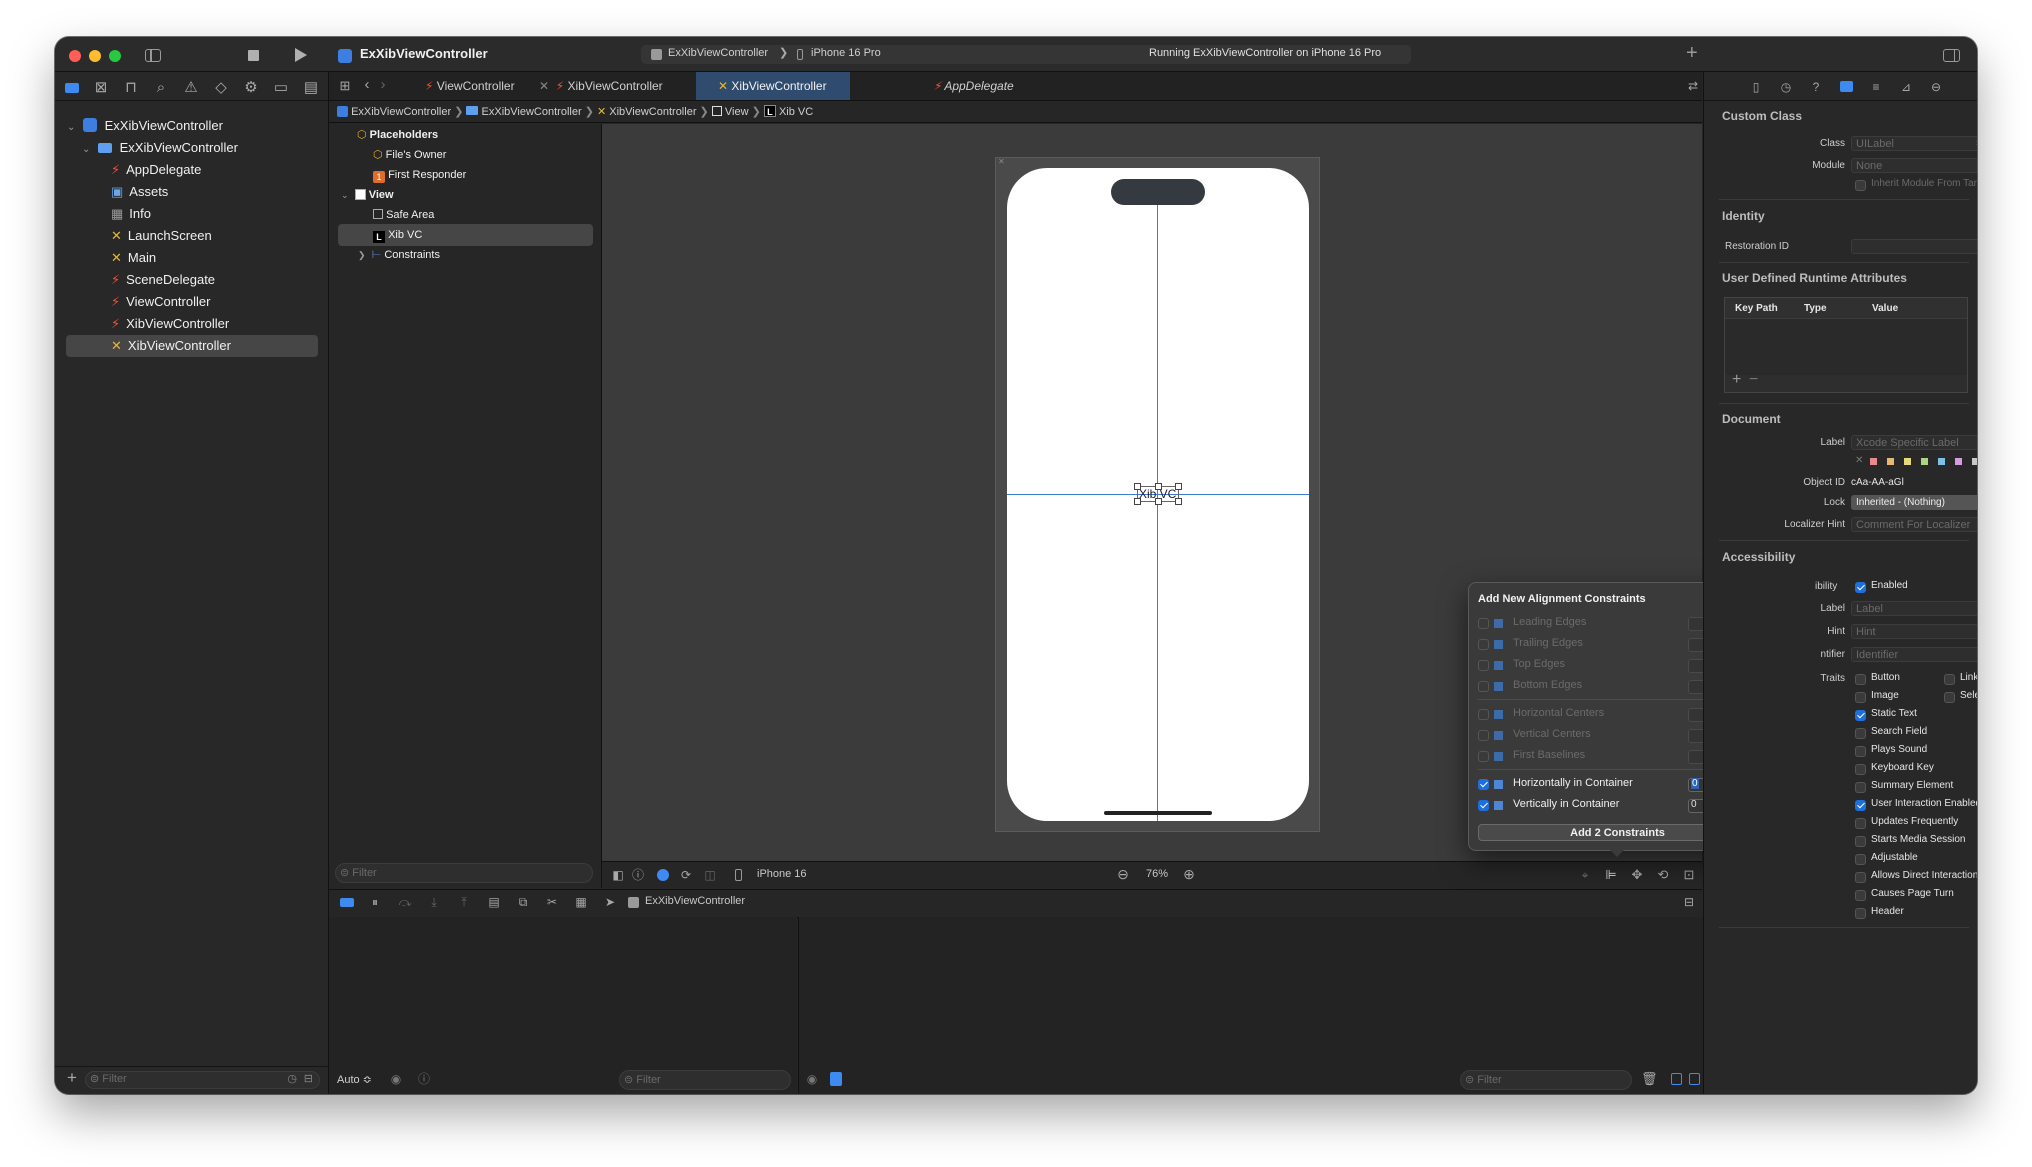 Image resolution: width=2032 pixels, height=1167 pixels. Describe the element at coordinates (1546, 1080) in the screenshot. I see `console-filter-input: ⊜ Filter` at that location.